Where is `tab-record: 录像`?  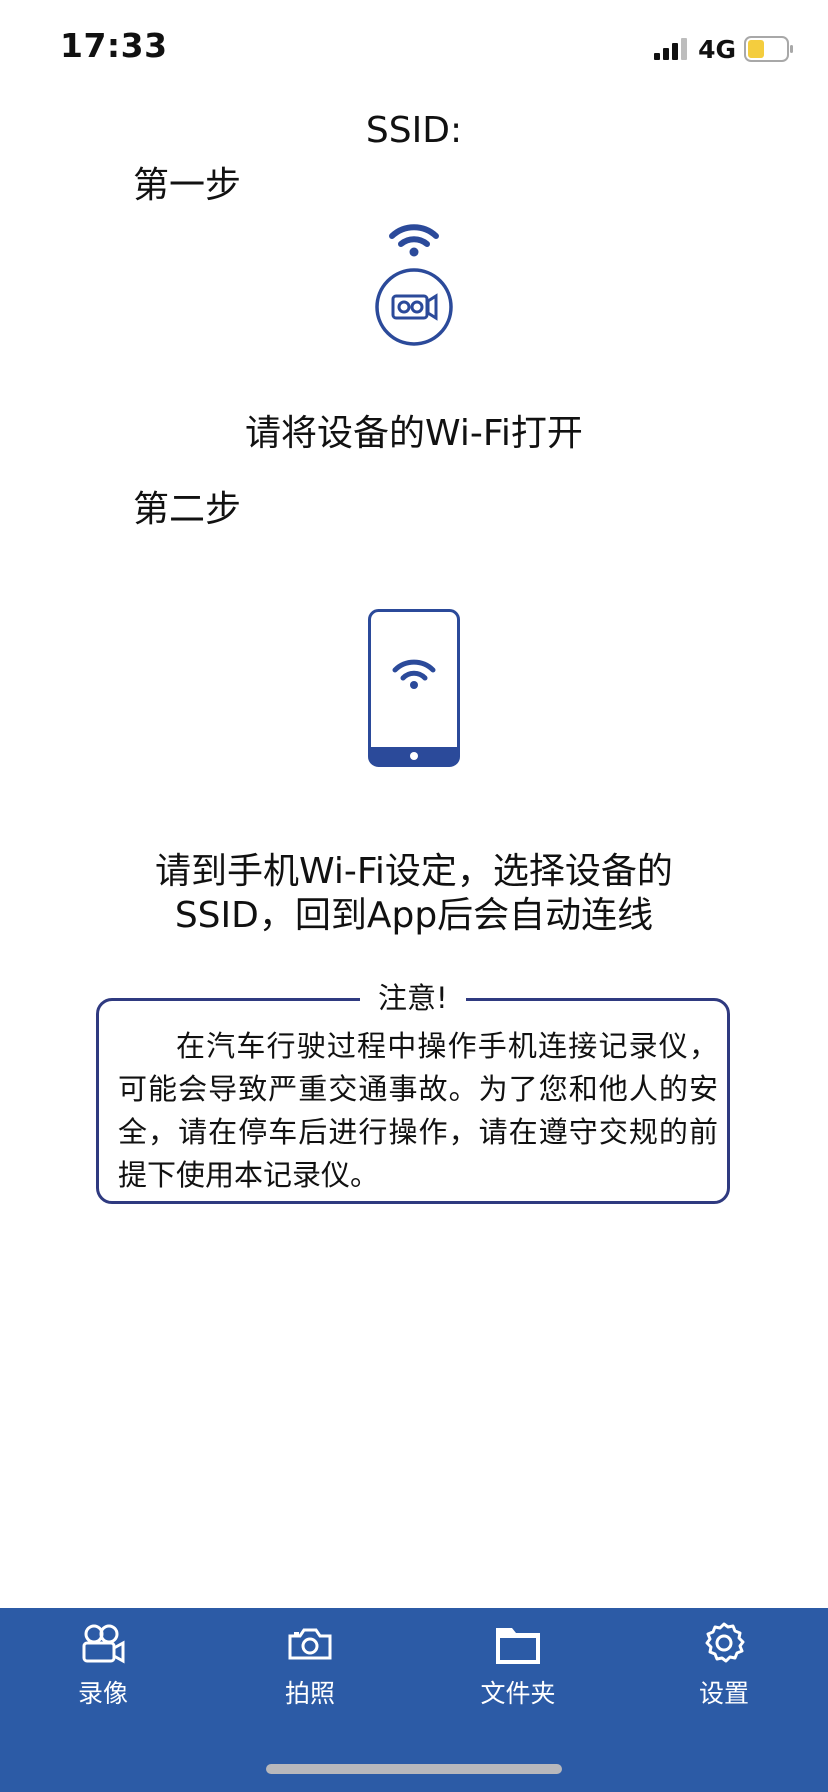
tab-record: 录像 is located at coordinates (103, 1665).